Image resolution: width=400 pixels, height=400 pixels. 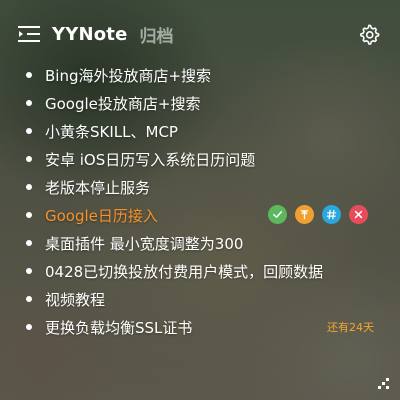 What do you see at coordinates (150, 159) in the screenshot?
I see `note-text: 安卓 iOS日历写入系统日历问题` at bounding box center [150, 159].